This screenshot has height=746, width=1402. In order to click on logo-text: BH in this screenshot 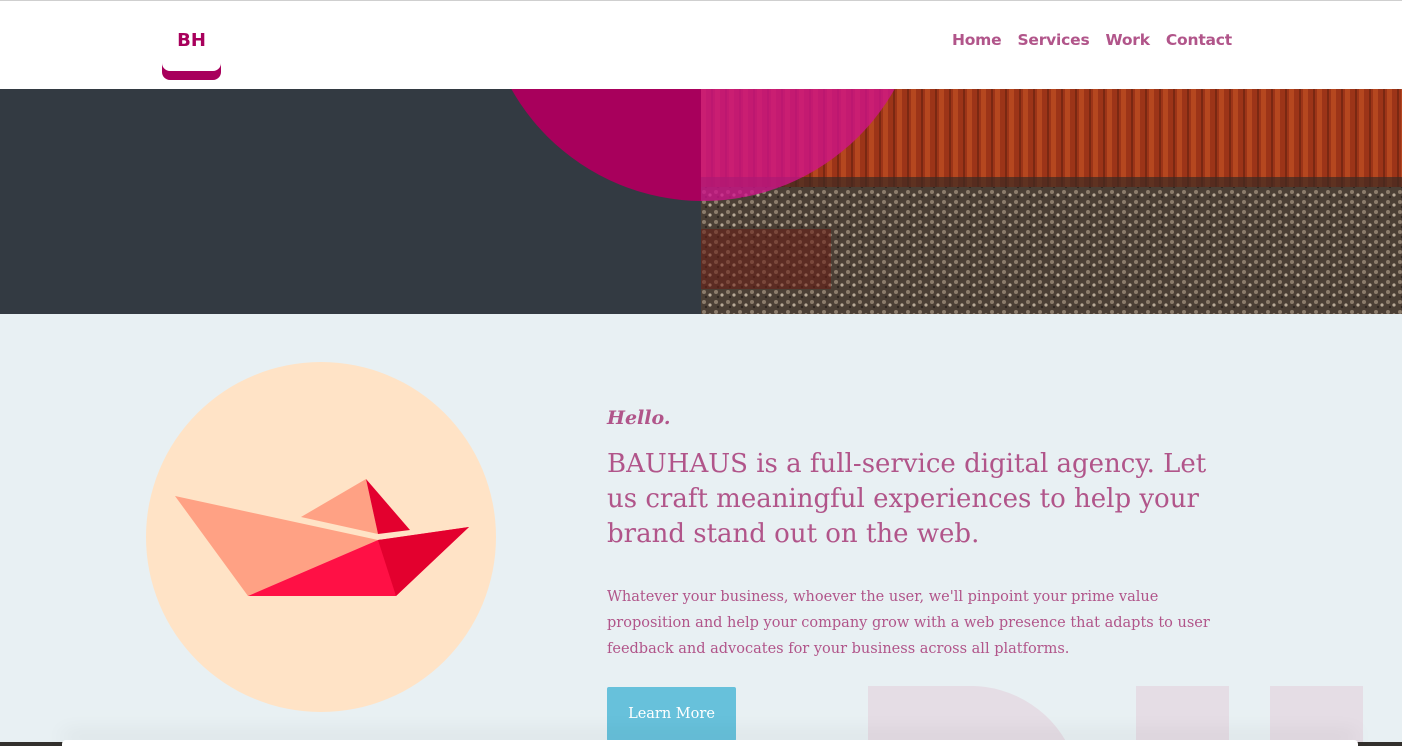, I will do `click(191, 40)`.